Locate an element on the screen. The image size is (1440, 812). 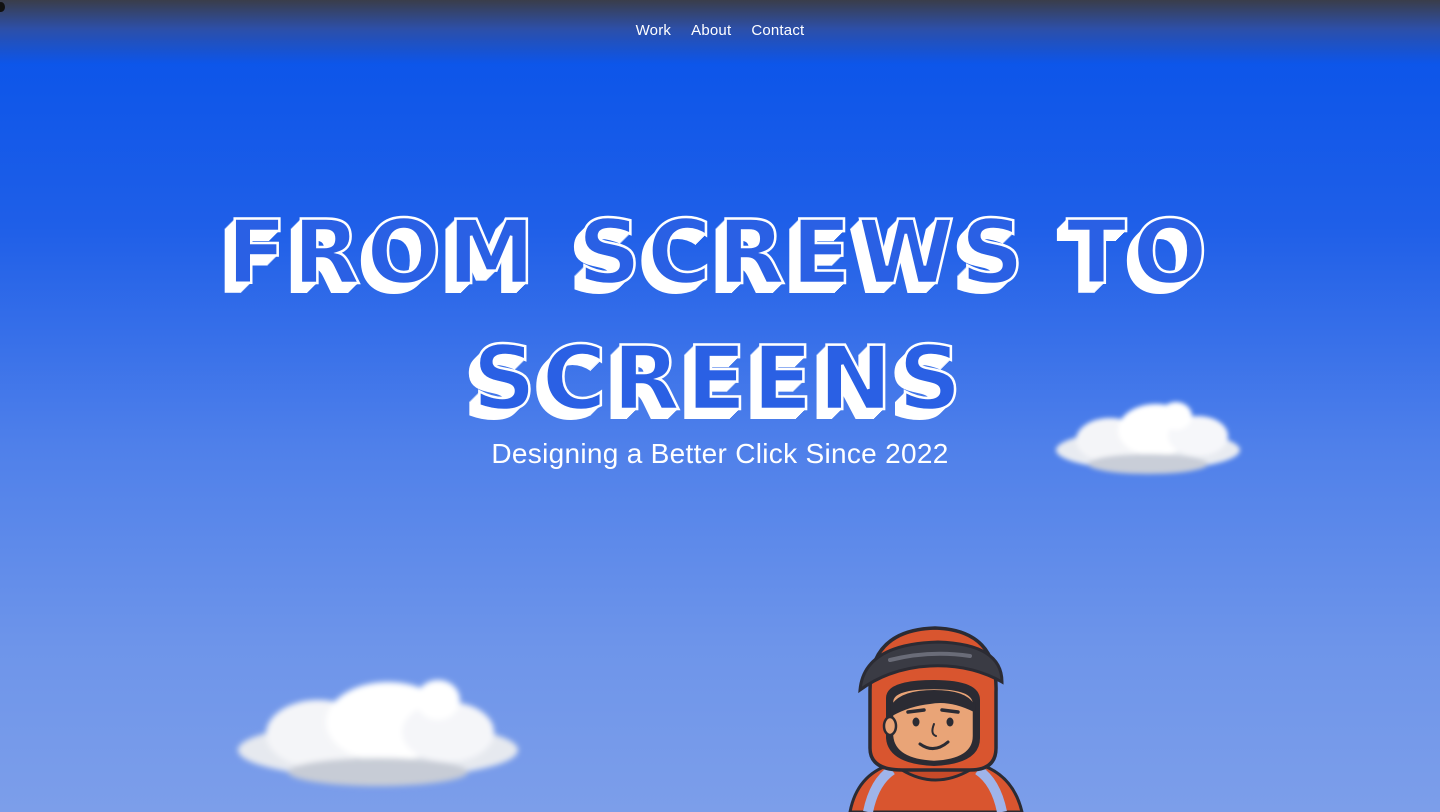
hero-title-line-1: From Screws to is located at coordinates (719, 253).